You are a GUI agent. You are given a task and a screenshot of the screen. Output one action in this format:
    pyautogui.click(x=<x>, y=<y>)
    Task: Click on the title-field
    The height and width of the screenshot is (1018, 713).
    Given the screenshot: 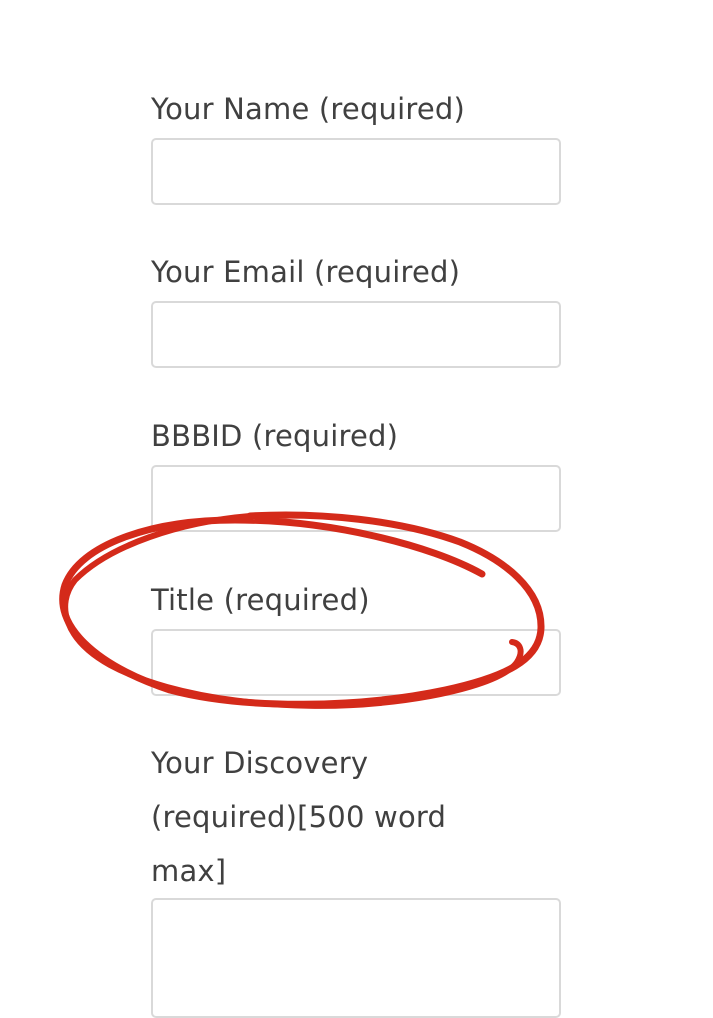 What is the action you would take?
    pyautogui.click(x=356, y=662)
    